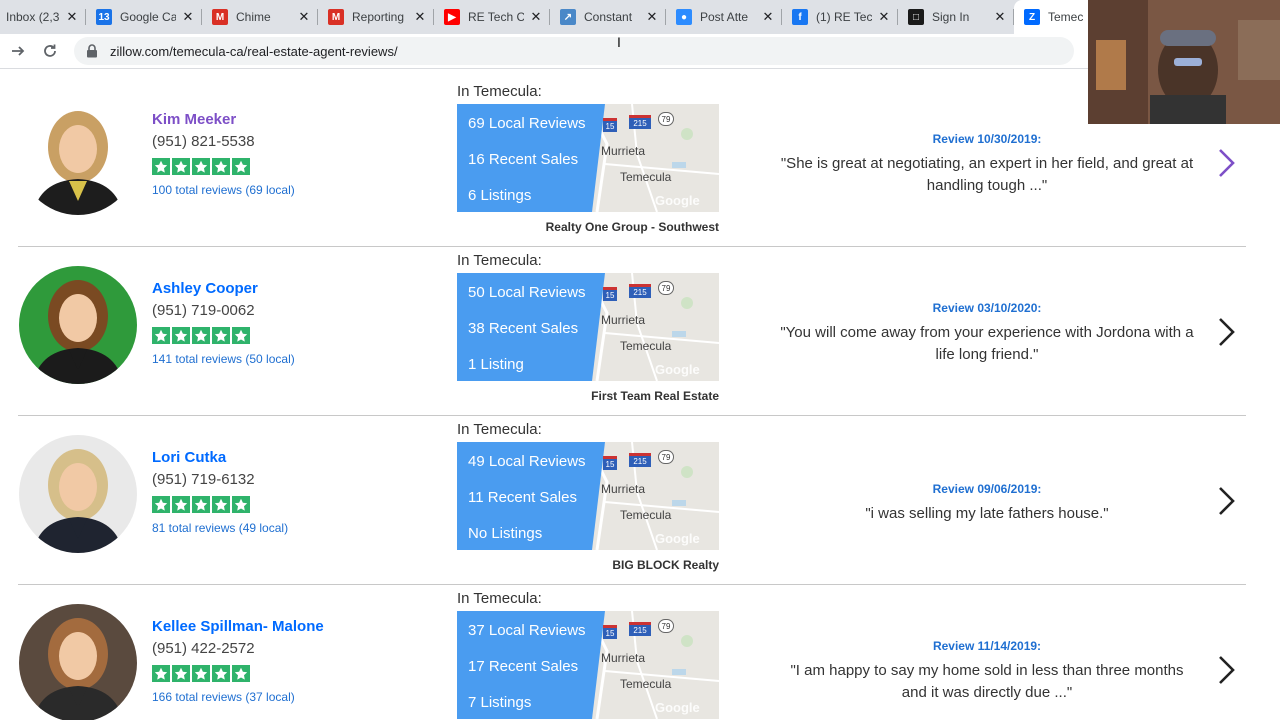 Image resolution: width=1280 pixels, height=720 pixels. What do you see at coordinates (677, 707) in the screenshot?
I see `google-watermark: Google` at bounding box center [677, 707].